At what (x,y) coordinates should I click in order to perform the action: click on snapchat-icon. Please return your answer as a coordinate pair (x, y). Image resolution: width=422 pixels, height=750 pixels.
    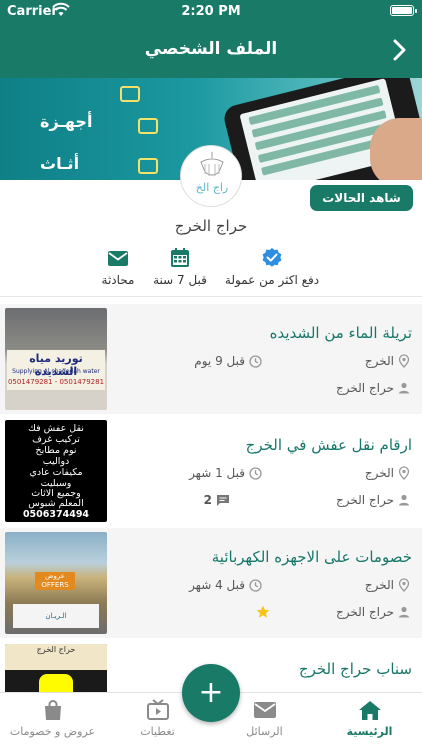
    Looking at the image, I should click on (56, 683).